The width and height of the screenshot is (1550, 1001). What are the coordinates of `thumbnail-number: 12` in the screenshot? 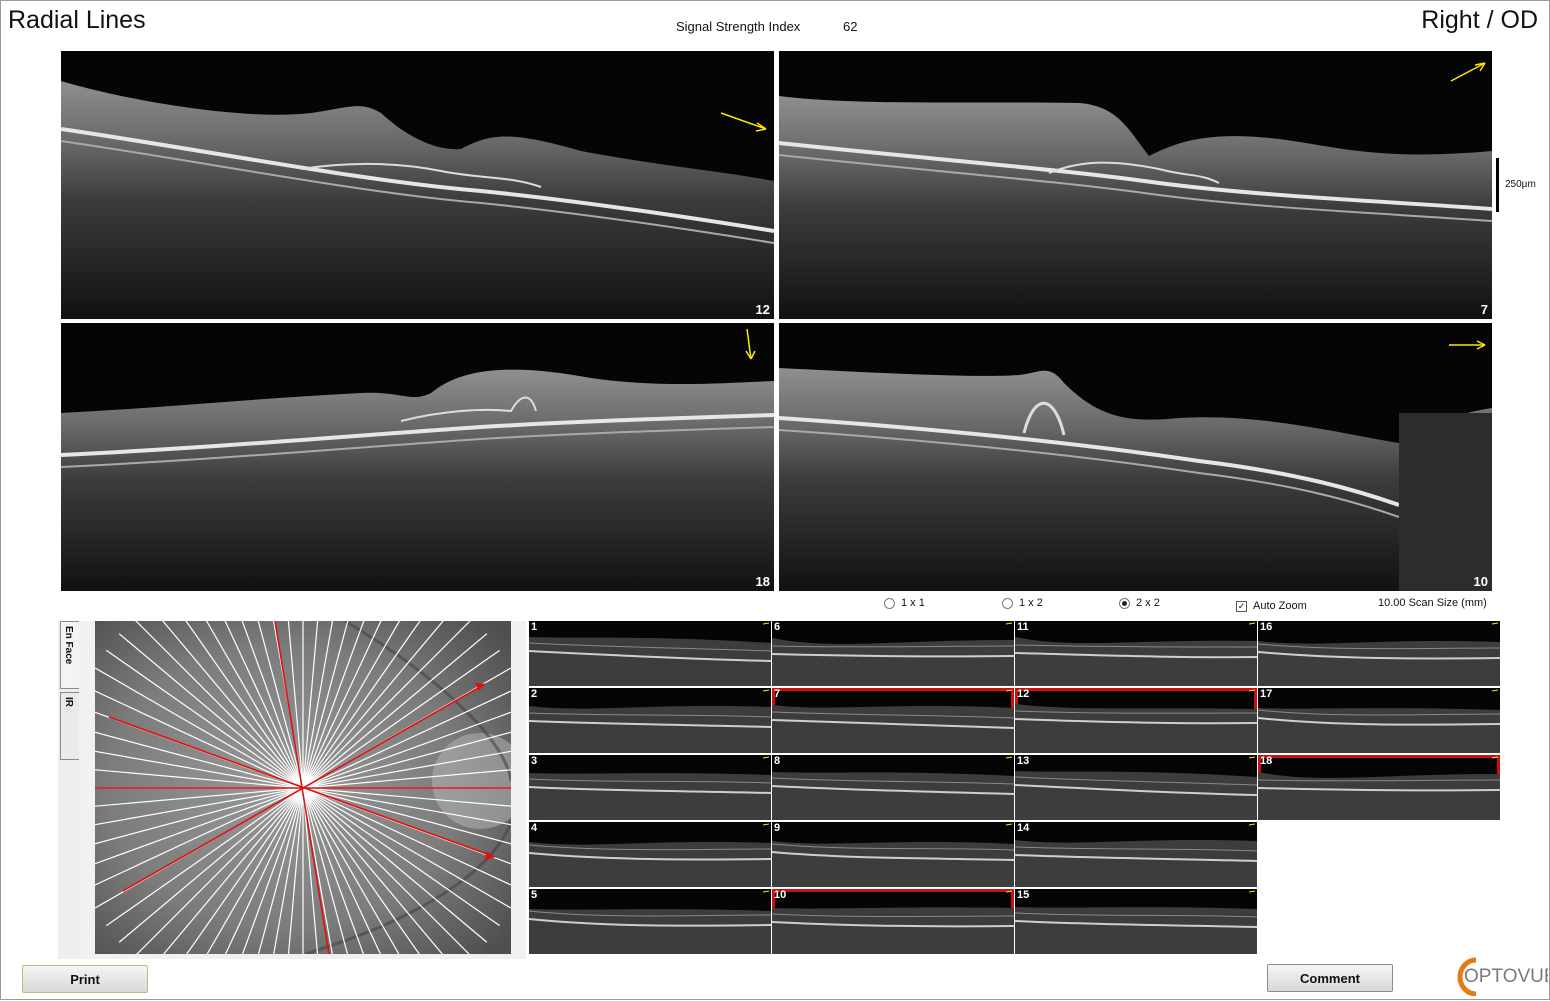 It's located at (1023, 694).